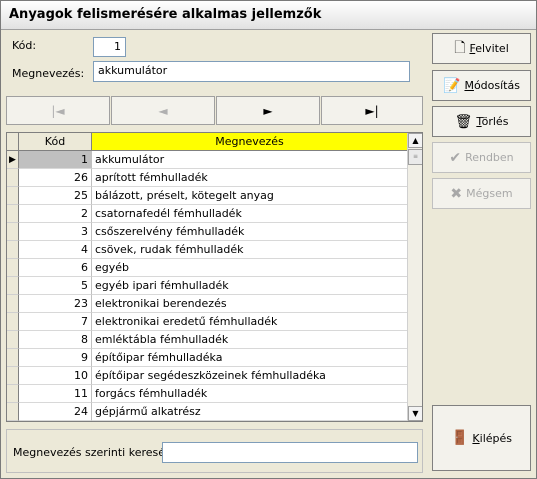 The image size is (537, 479). Describe the element at coordinates (268, 110) in the screenshot. I see `nav-next-button: ►` at that location.